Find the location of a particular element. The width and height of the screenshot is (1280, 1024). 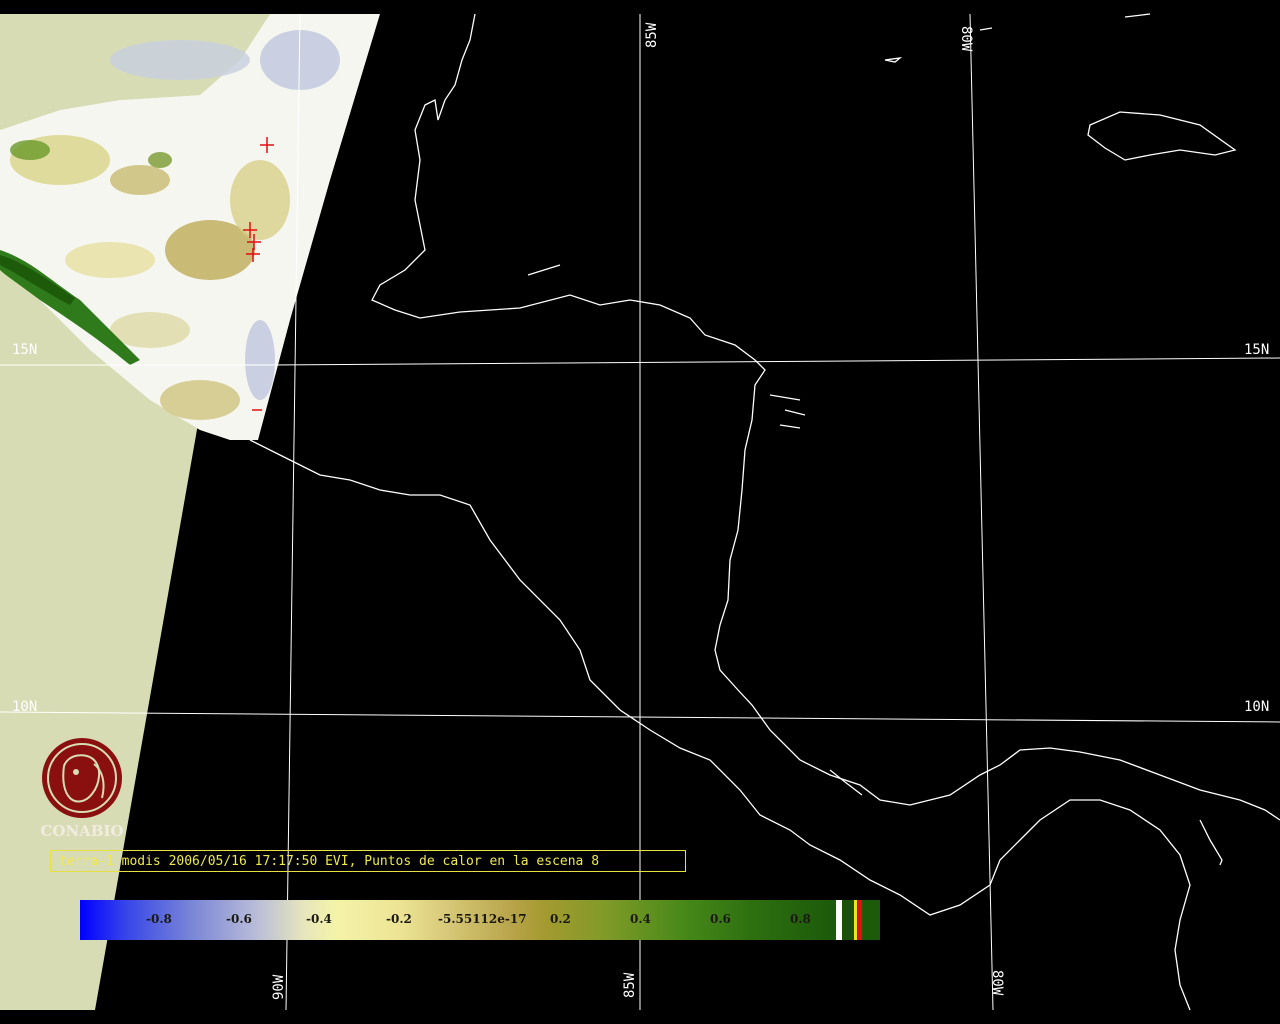

lon-label-85w-top: 85W is located at coordinates (652, 35).